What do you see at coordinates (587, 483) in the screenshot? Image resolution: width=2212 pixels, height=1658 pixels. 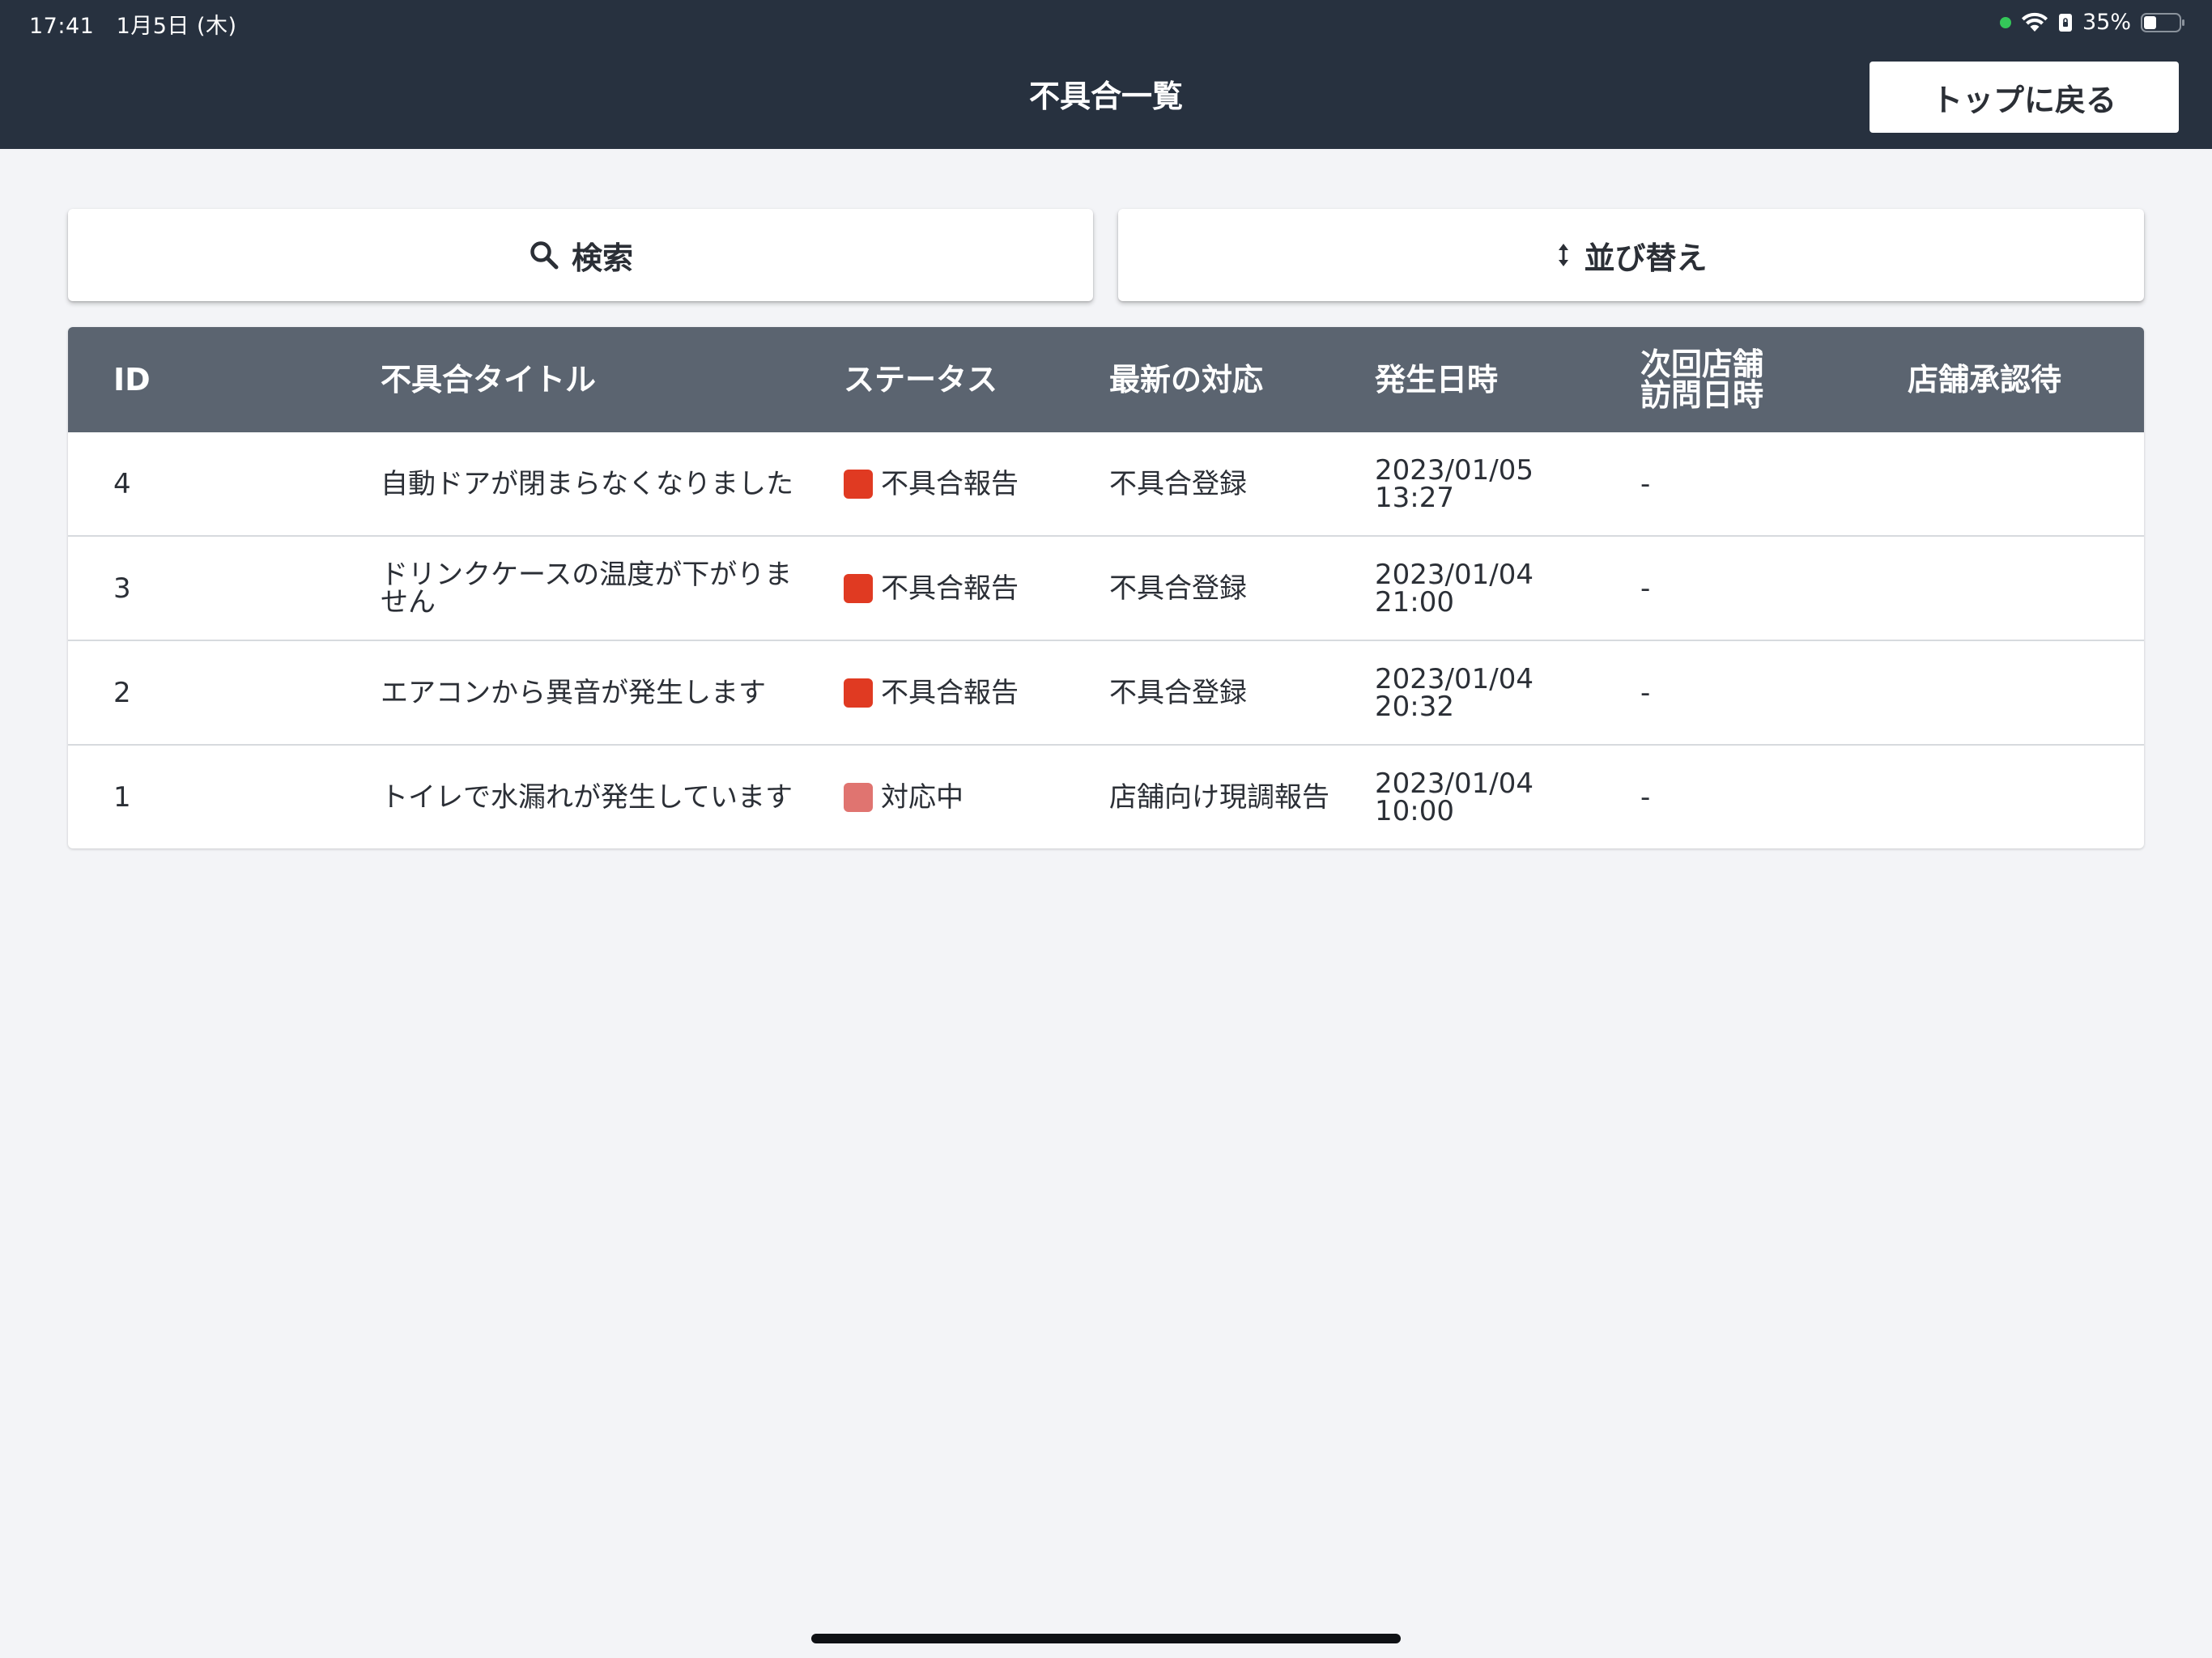 I see `row-title: 自動ドアが閉まらなくなりました` at bounding box center [587, 483].